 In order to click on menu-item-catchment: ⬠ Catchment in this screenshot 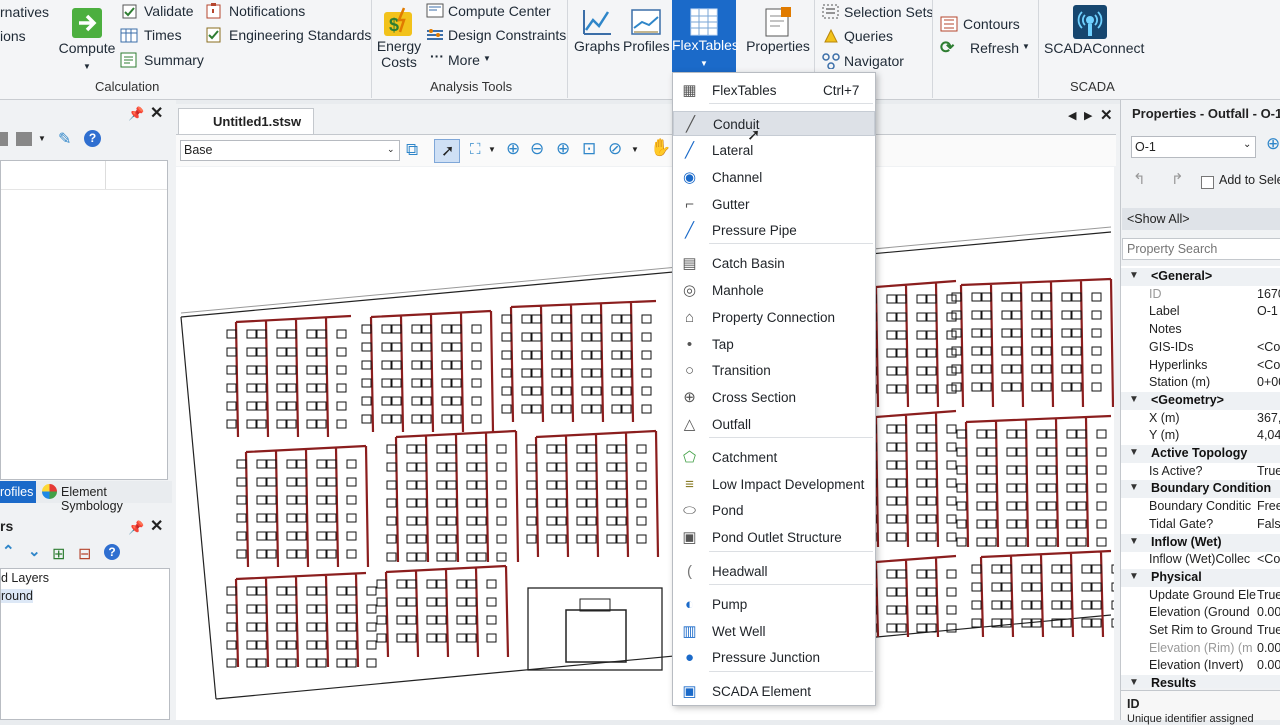, I will do `click(774, 457)`.